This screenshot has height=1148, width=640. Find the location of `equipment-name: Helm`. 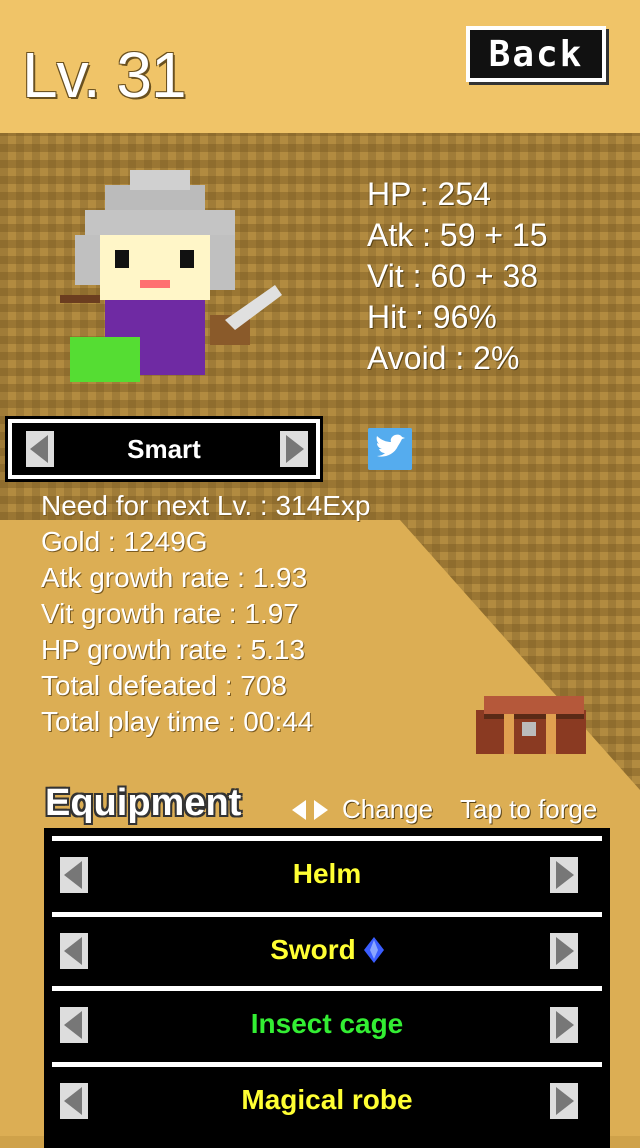

equipment-name: Helm is located at coordinates (327, 873).